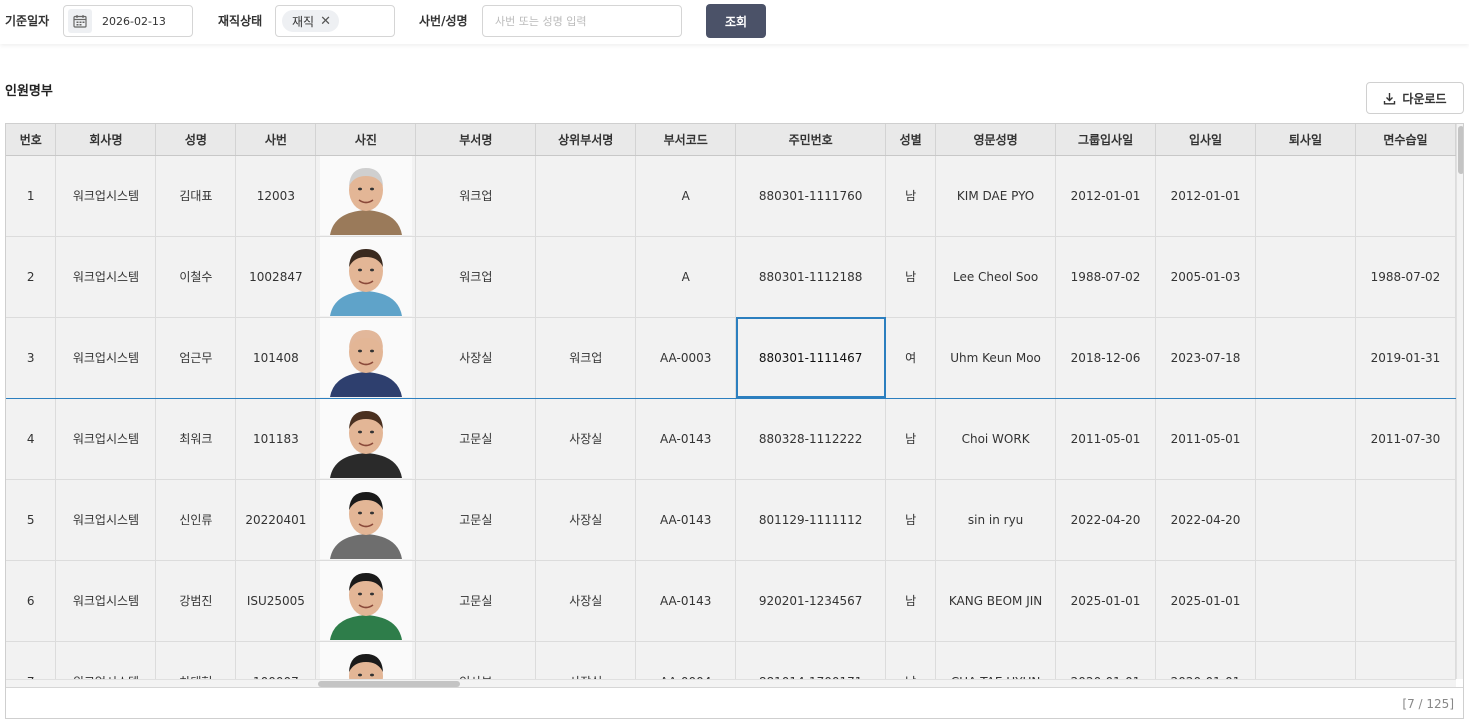  What do you see at coordinates (1305, 140) in the screenshot?
I see `column-header: 퇴사일` at bounding box center [1305, 140].